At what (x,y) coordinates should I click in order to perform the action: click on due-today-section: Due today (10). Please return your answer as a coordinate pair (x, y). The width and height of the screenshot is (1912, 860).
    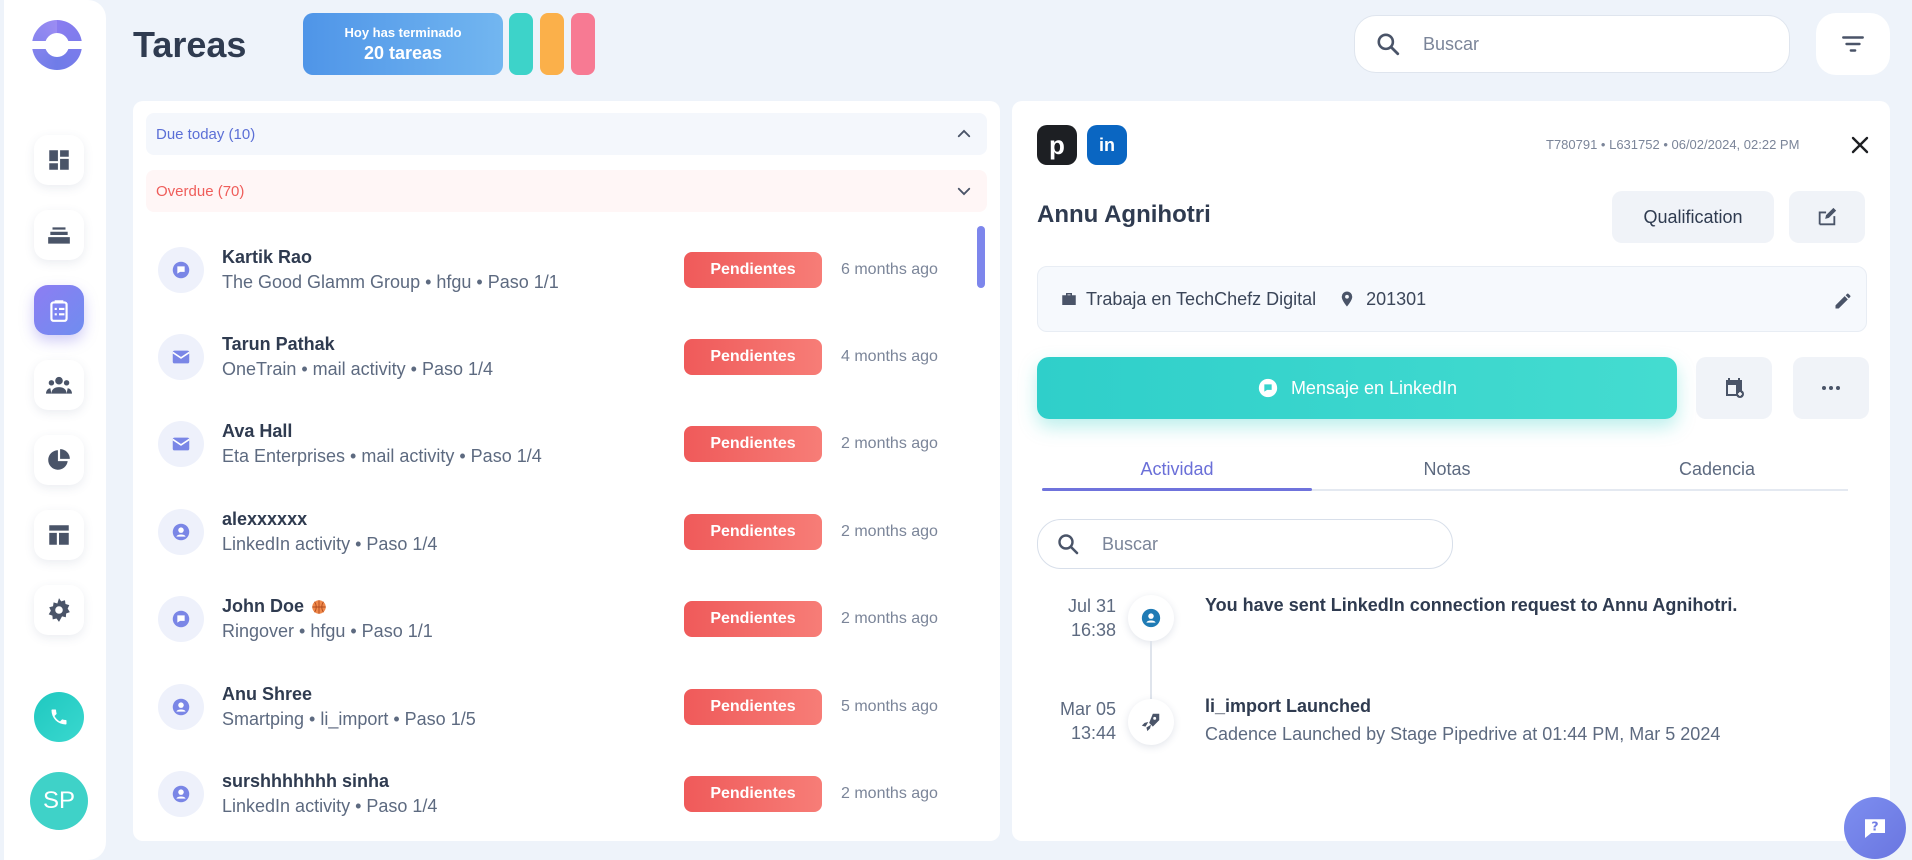
    Looking at the image, I should click on (566, 134).